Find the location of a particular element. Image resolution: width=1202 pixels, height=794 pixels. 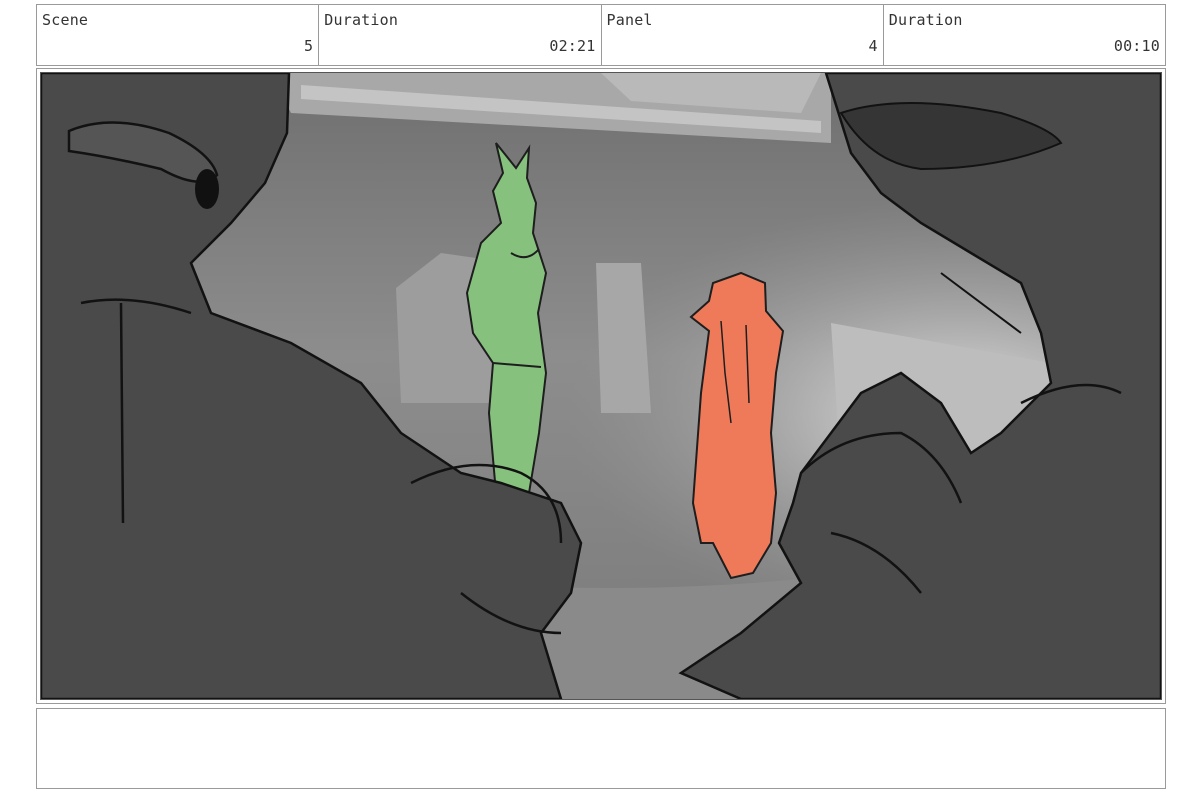

scene-duration-value: 02:21 is located at coordinates (572, 46).